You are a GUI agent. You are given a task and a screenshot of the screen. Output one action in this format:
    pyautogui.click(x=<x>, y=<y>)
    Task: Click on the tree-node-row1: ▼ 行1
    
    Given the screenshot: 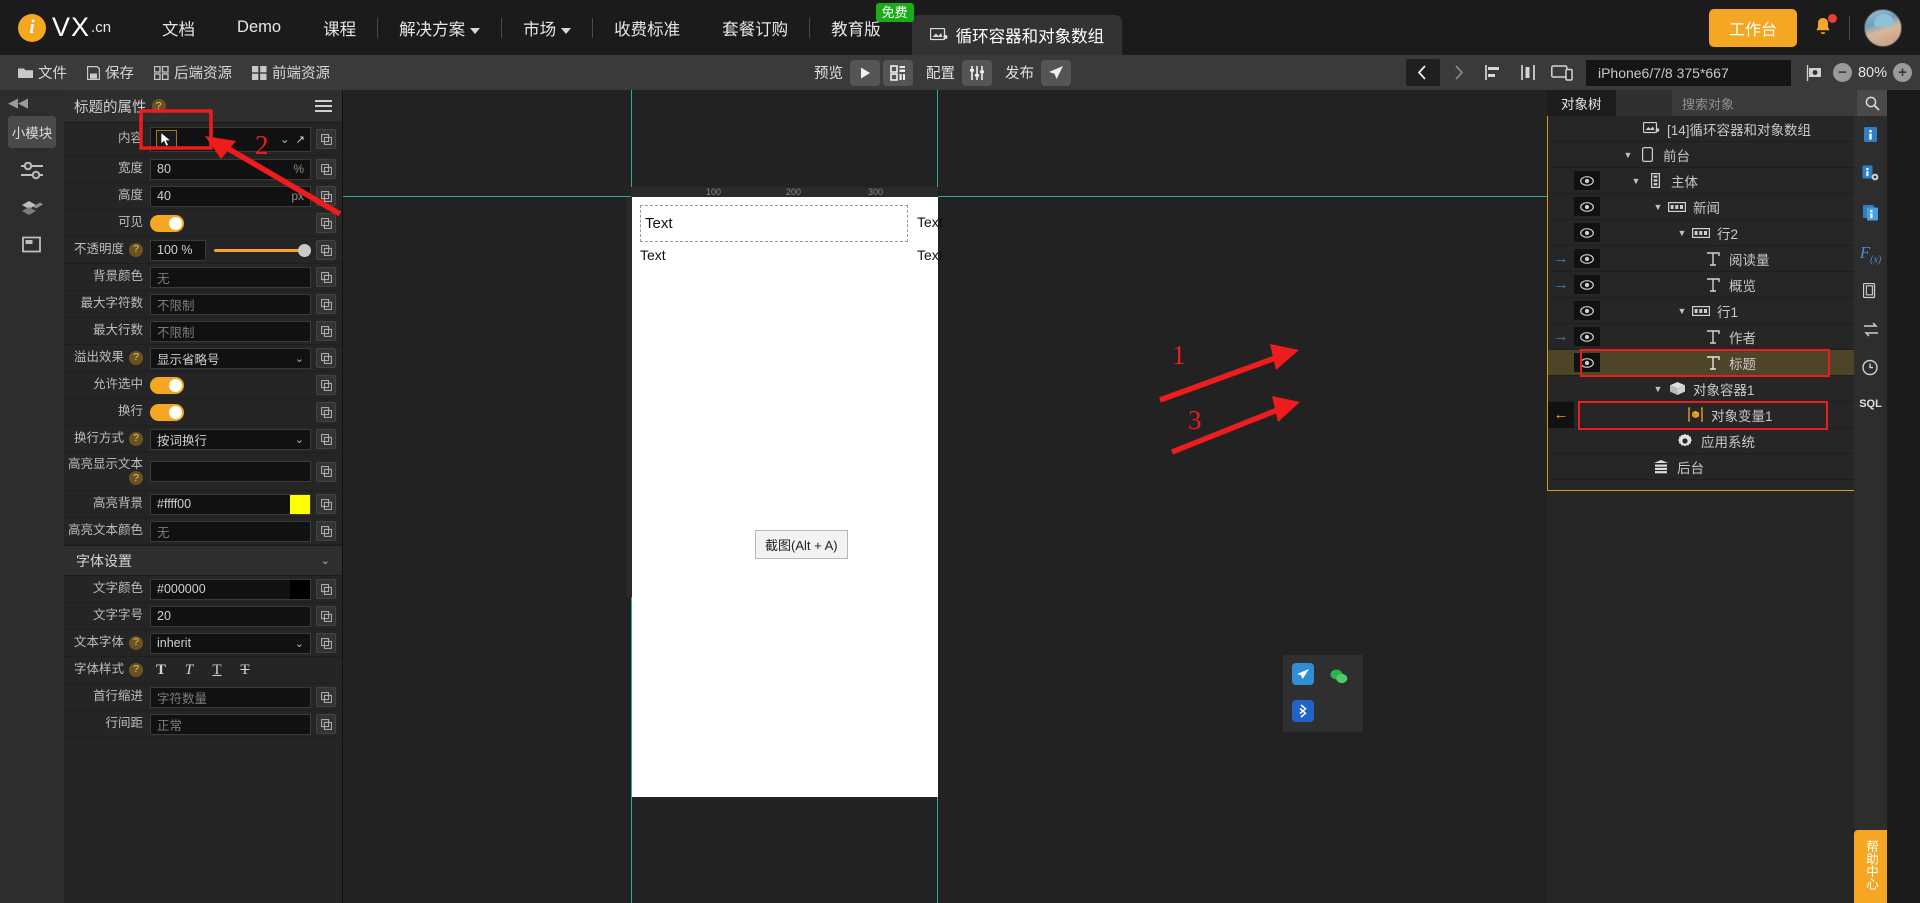 What is the action you would take?
    pyautogui.click(x=1717, y=311)
    